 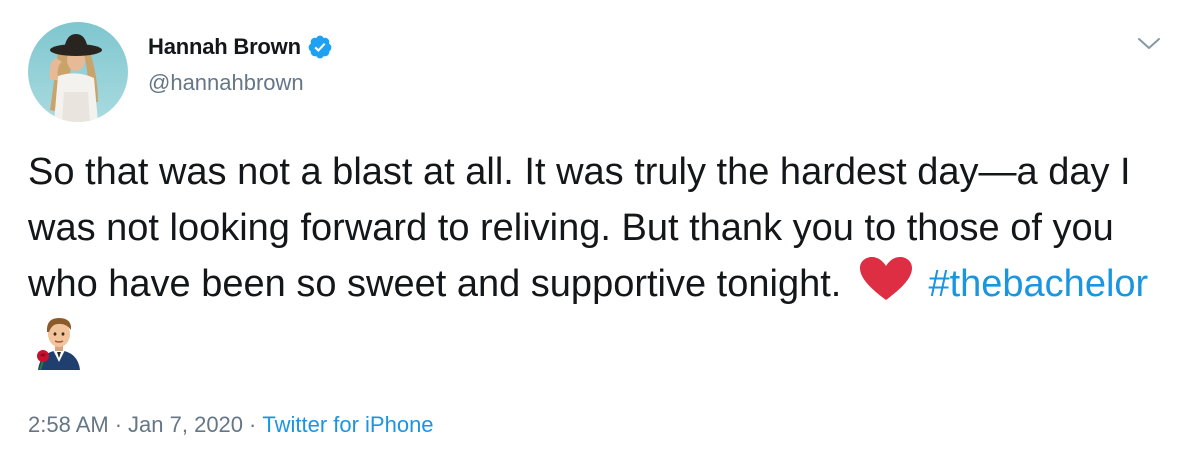 I want to click on chevron-down-icon, so click(x=1149, y=44).